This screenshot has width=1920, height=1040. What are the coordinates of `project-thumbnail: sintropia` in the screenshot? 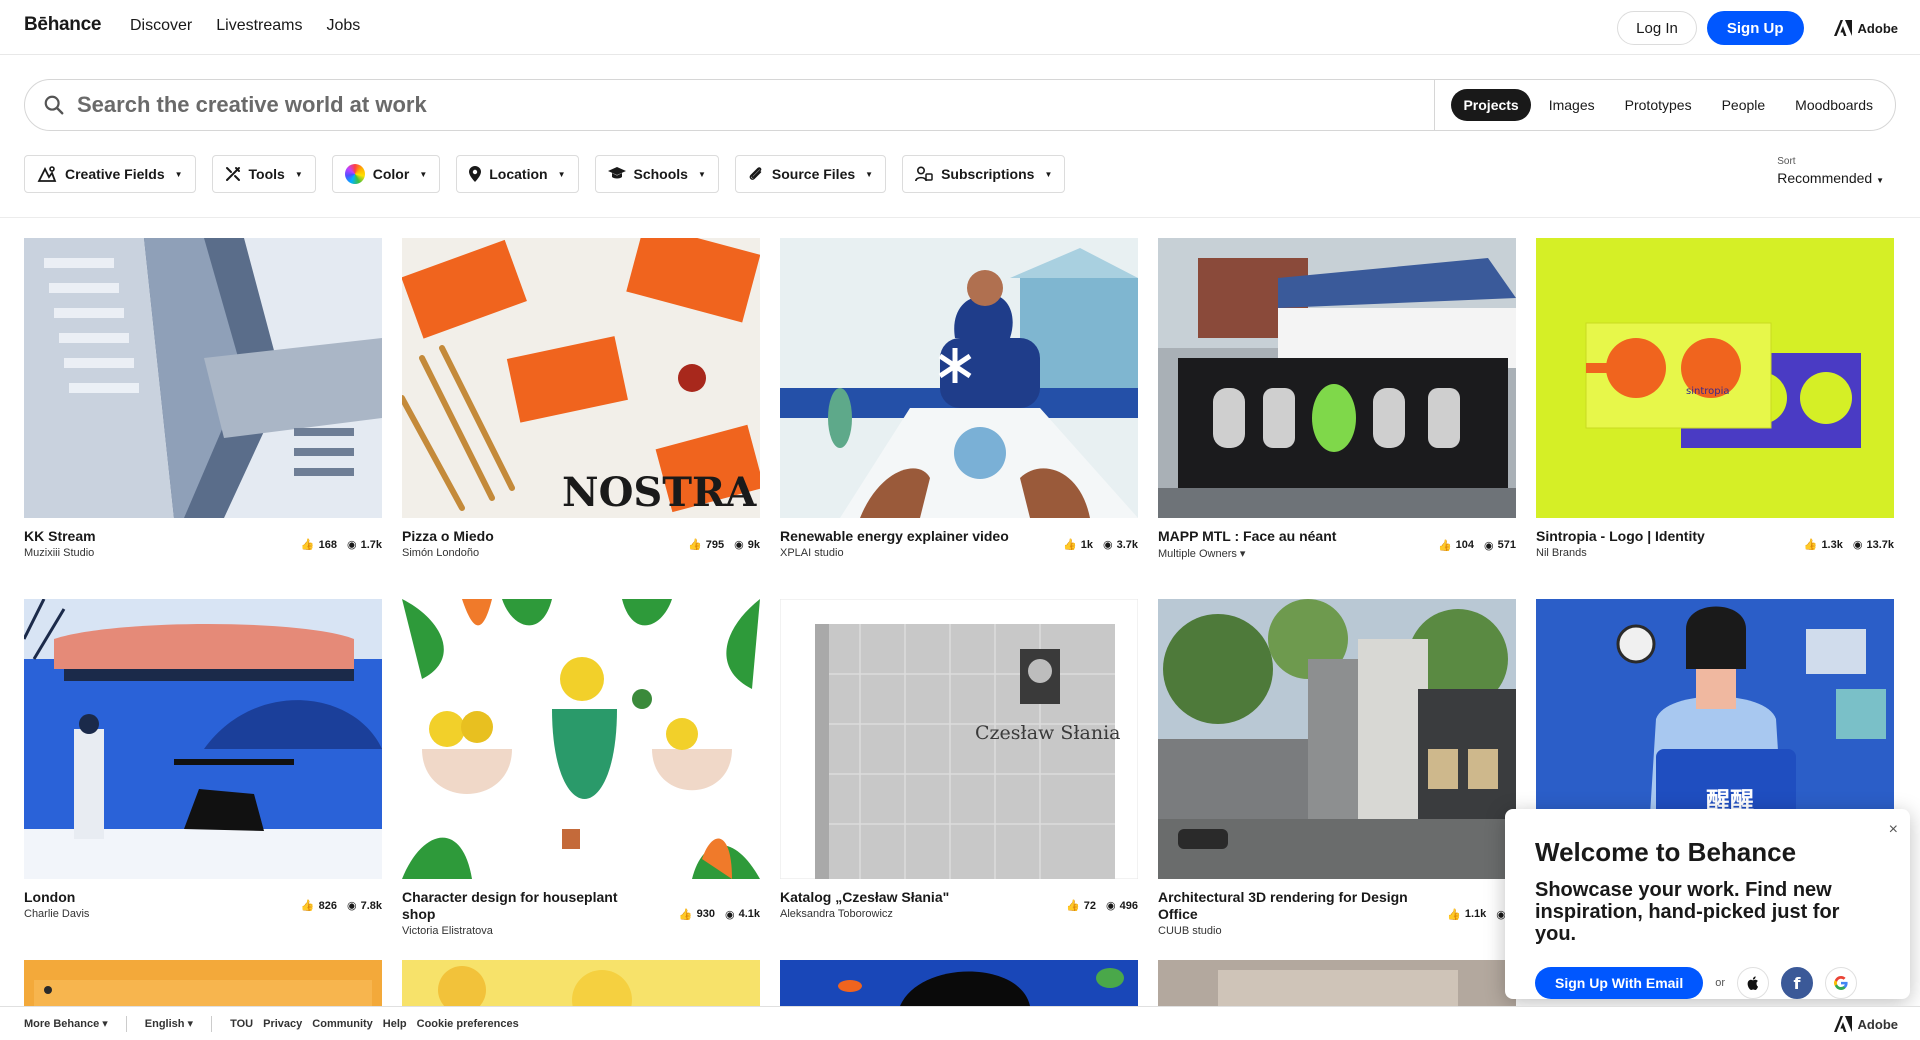 It's located at (1715, 378).